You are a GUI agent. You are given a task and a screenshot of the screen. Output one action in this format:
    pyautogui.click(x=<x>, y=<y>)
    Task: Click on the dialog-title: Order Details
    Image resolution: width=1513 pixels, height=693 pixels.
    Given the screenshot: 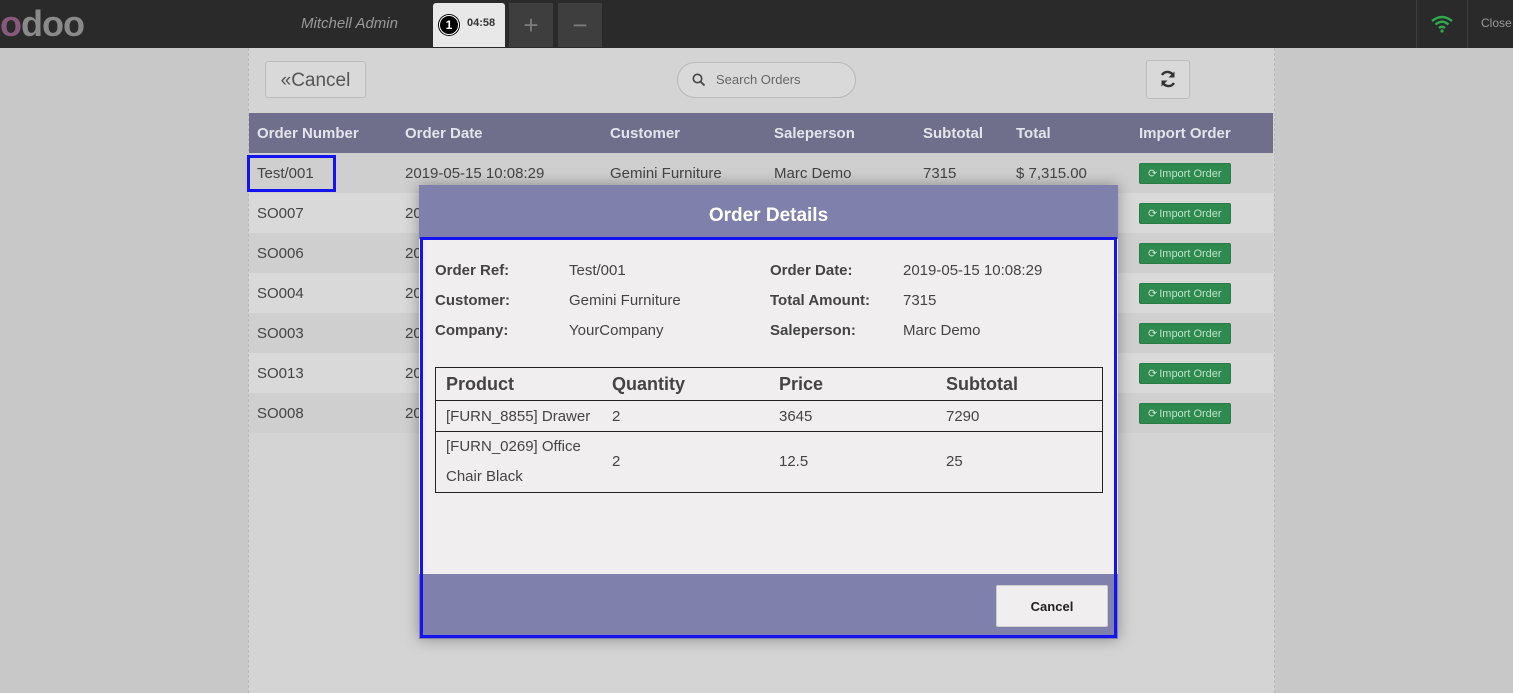 What is the action you would take?
    pyautogui.click(x=768, y=212)
    